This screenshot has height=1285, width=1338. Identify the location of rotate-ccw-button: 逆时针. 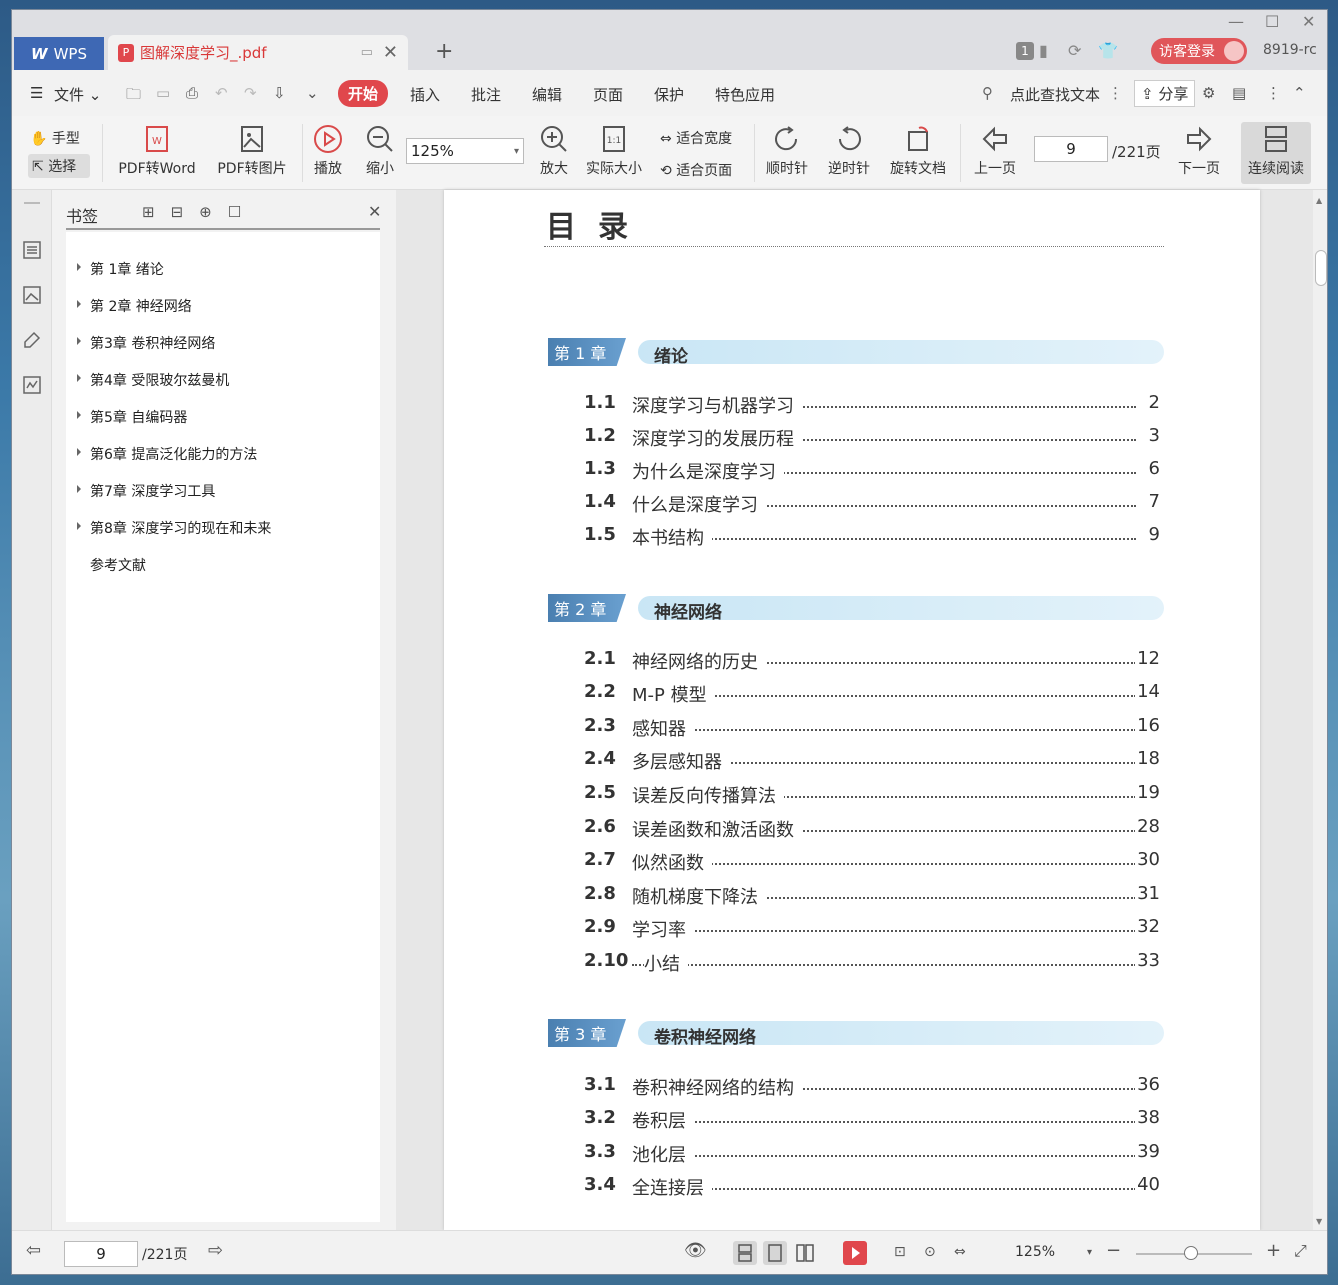
(849, 151).